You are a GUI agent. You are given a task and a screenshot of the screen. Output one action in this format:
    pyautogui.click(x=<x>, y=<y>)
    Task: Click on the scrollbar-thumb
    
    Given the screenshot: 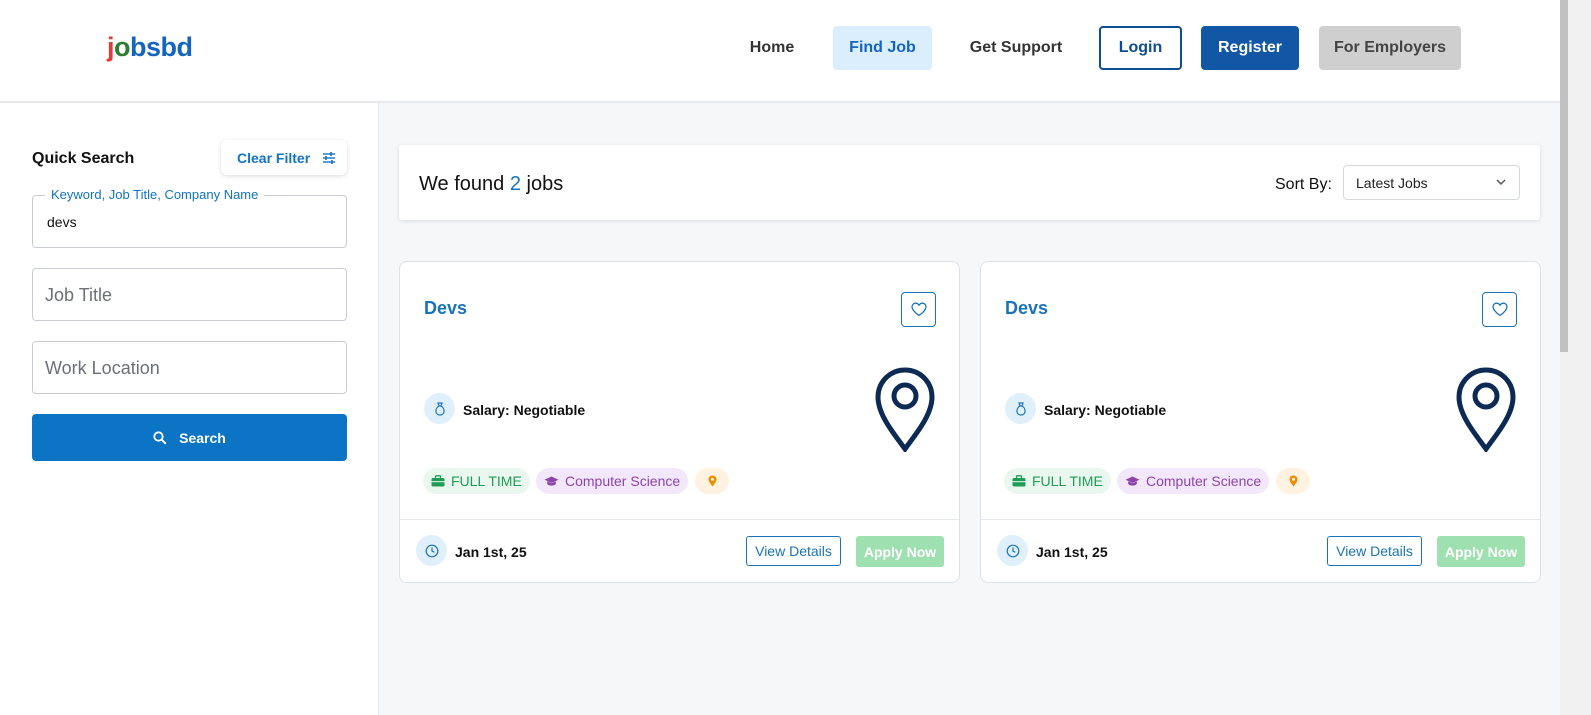 What is the action you would take?
    pyautogui.click(x=1564, y=176)
    